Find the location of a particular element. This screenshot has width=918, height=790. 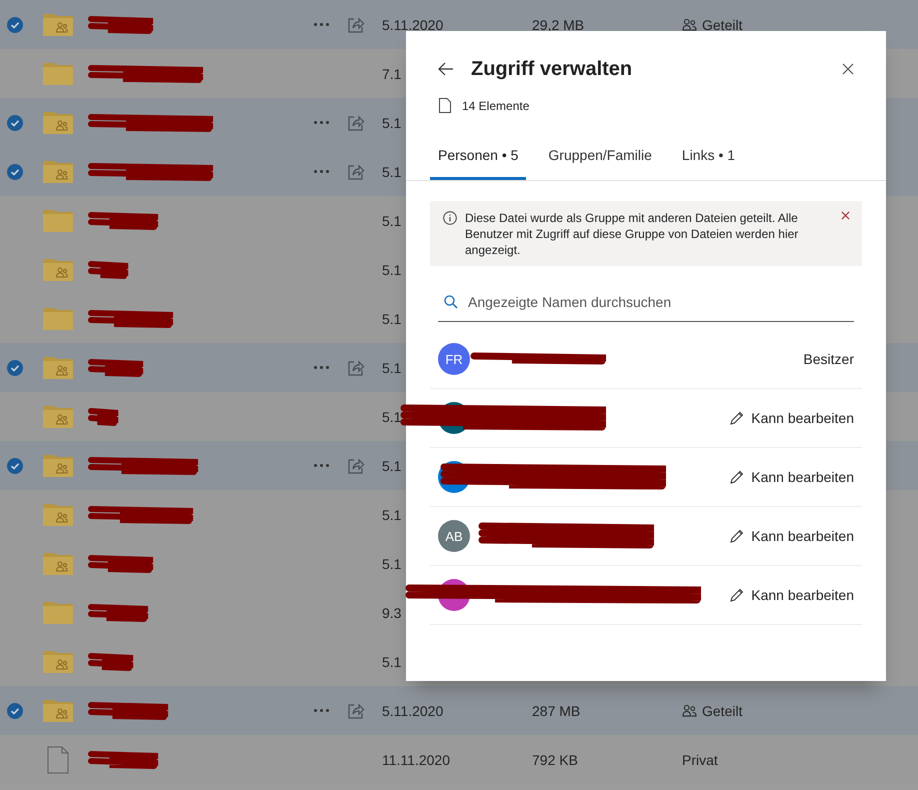

avatar: AB is located at coordinates (454, 536).